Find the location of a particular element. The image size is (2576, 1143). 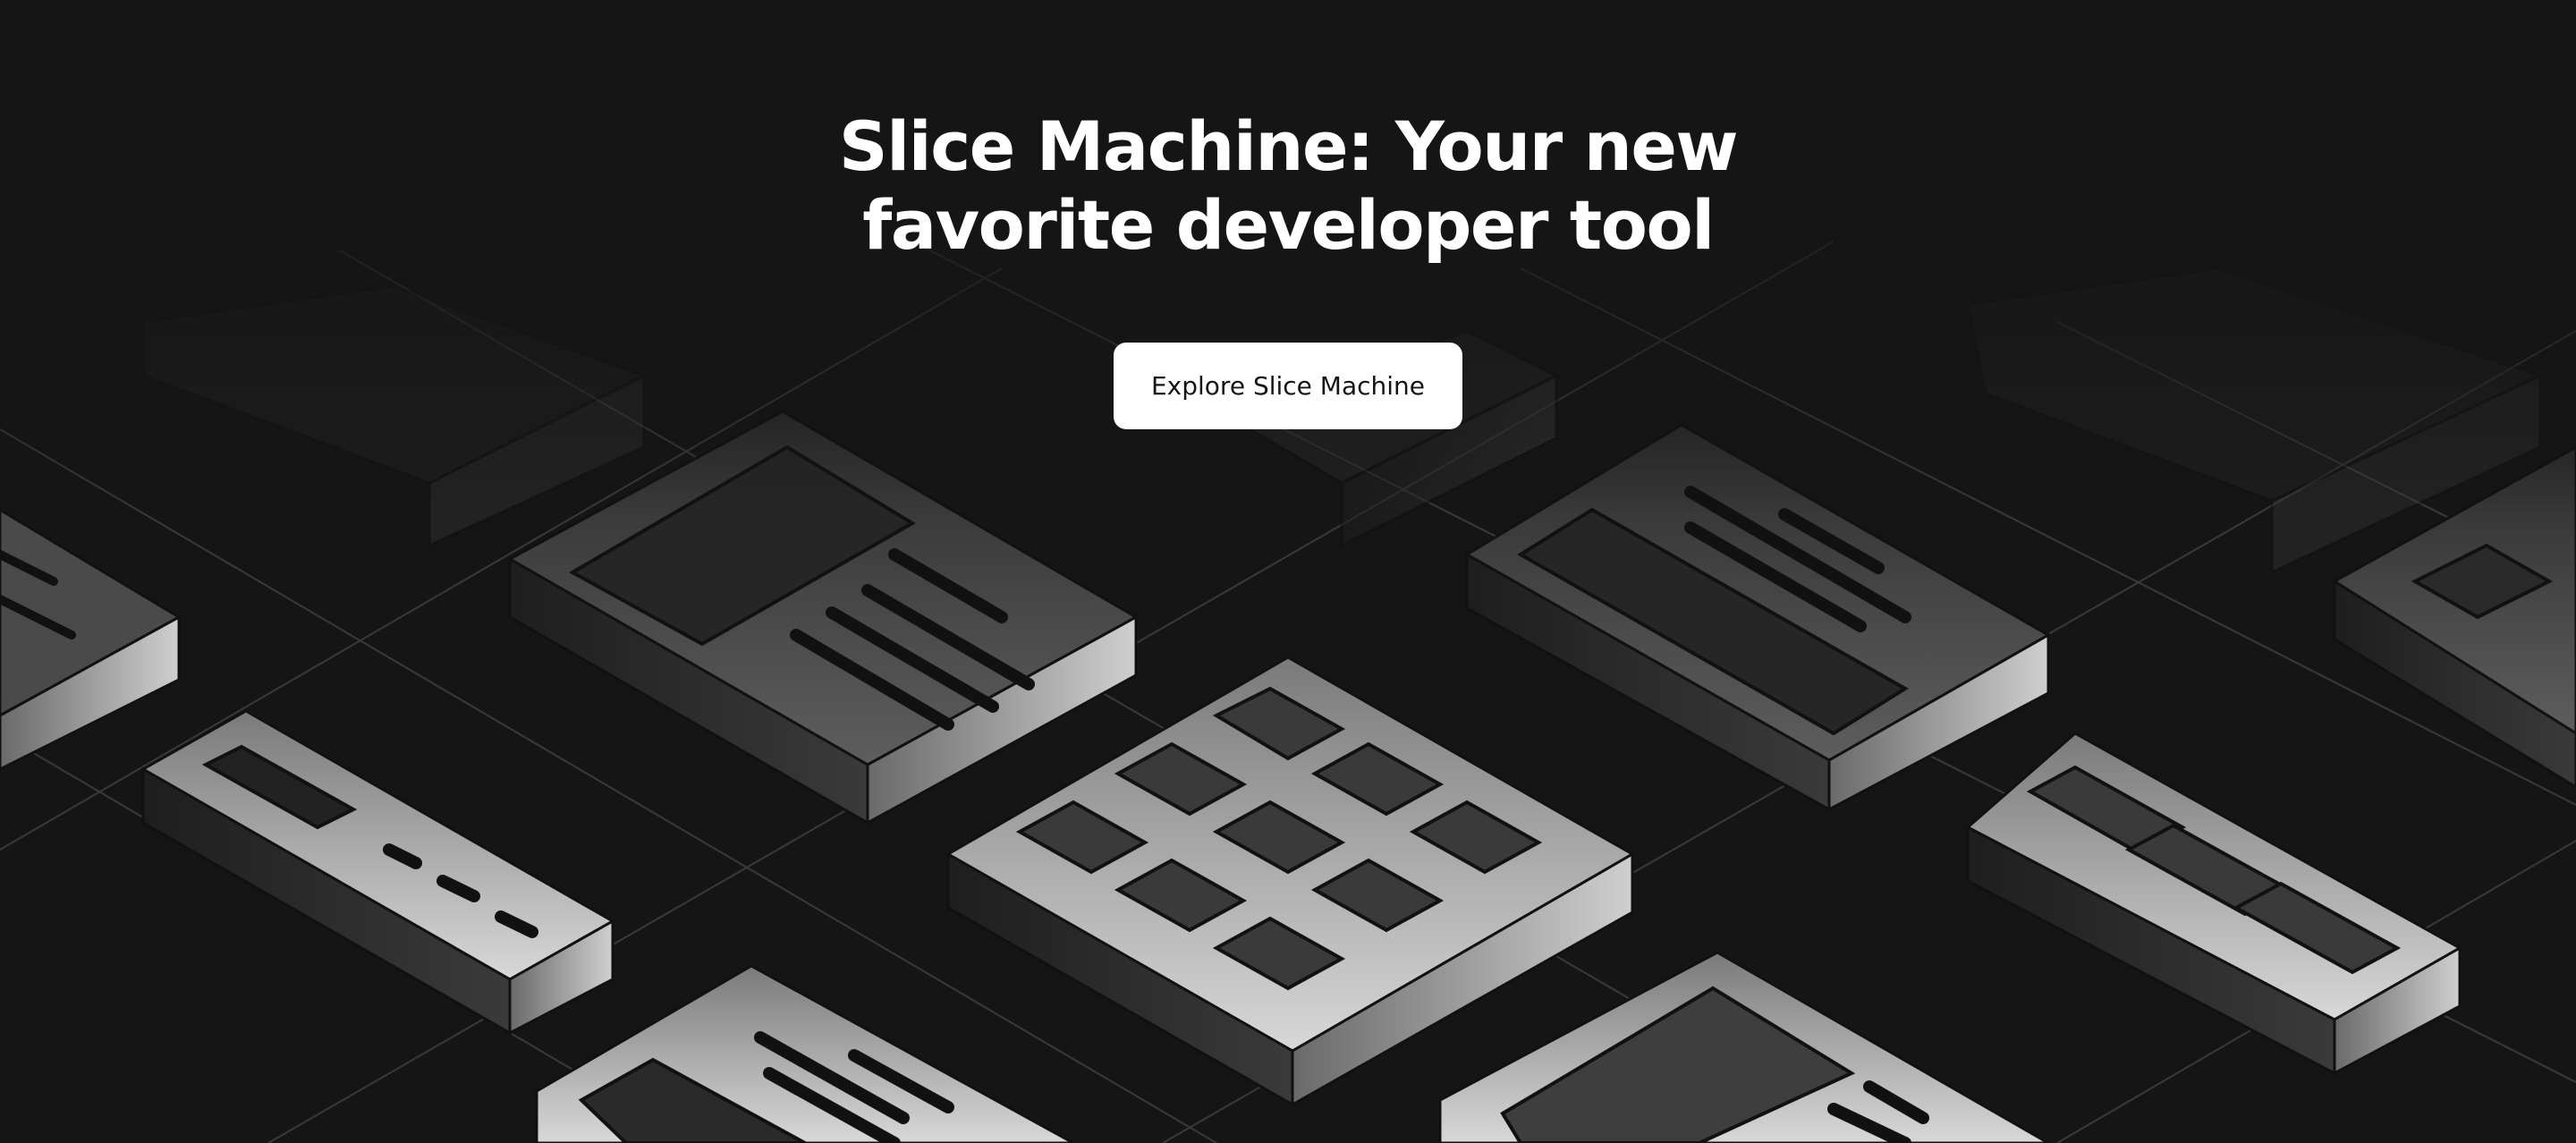

page-title-line-1: Slice Machine: Your new is located at coordinates (1288, 146).